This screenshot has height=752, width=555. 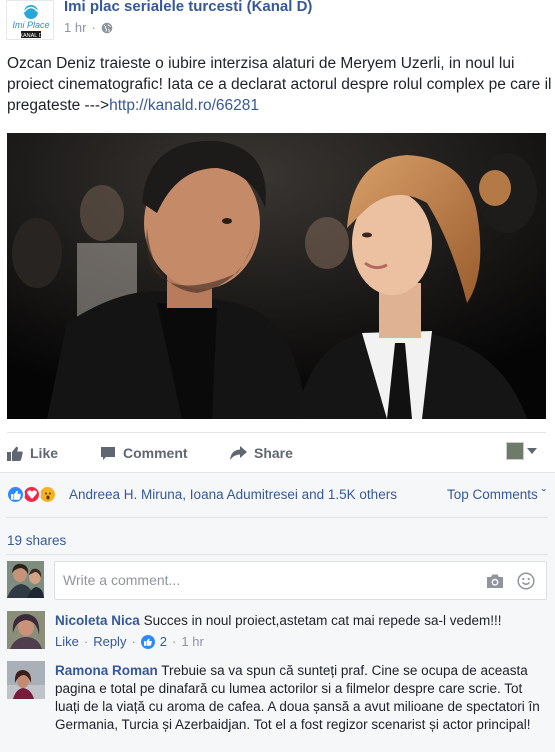 What do you see at coordinates (276, 432) in the screenshot?
I see `actions-divider` at bounding box center [276, 432].